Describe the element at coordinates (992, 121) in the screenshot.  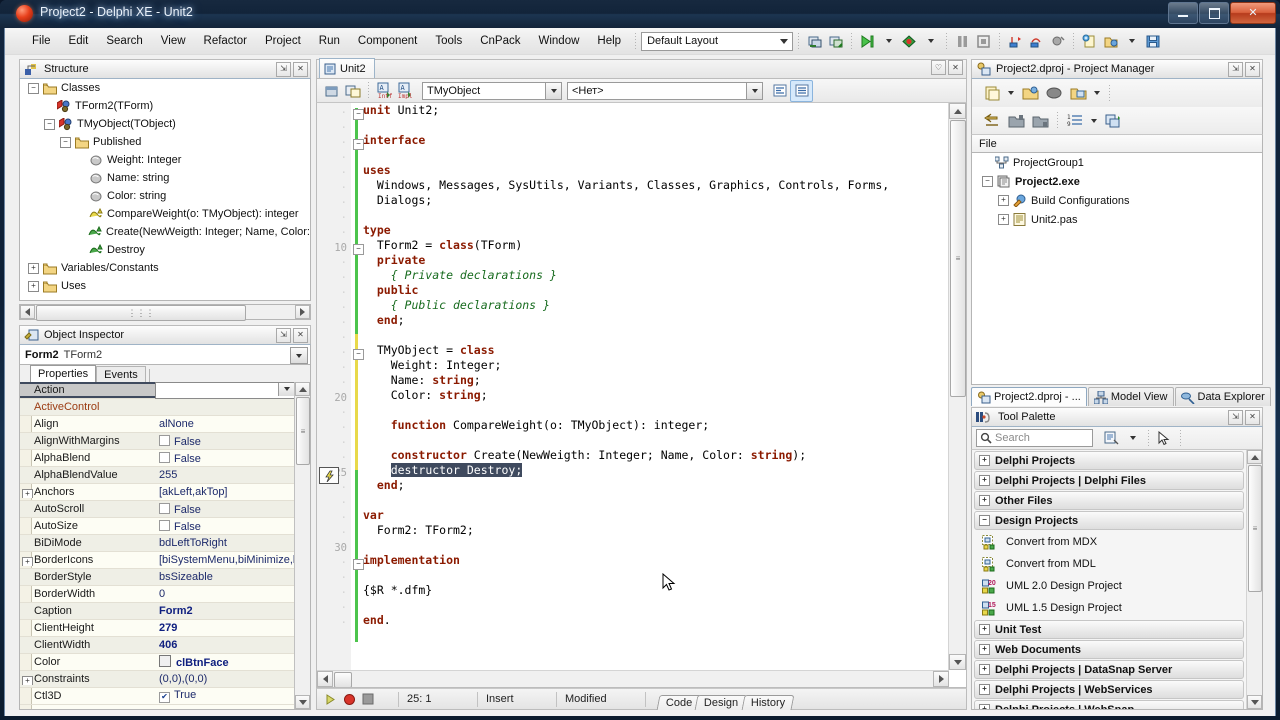
I see `activate-button` at that location.